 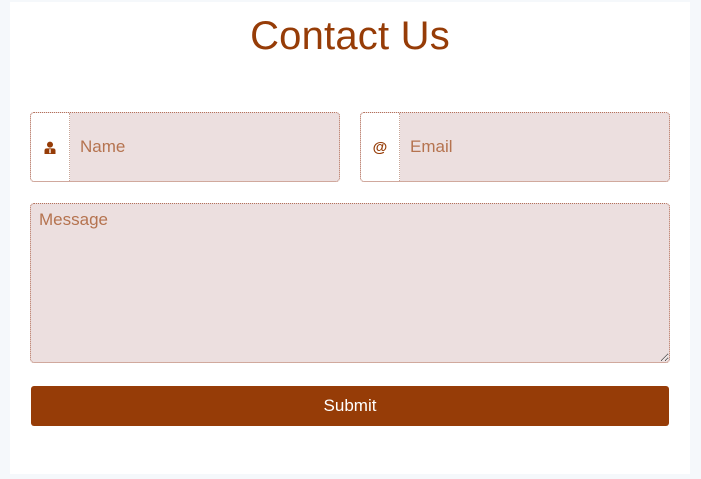 What do you see at coordinates (534, 147) in the screenshot?
I see `email-input` at bounding box center [534, 147].